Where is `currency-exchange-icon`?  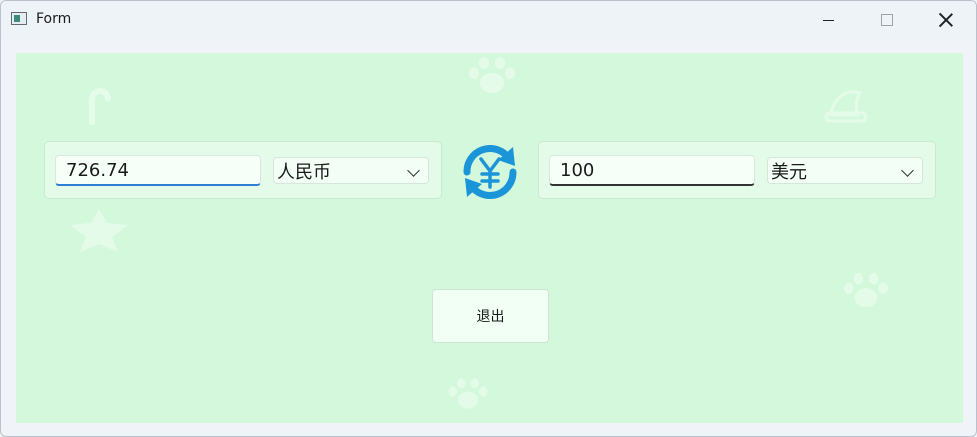 currency-exchange-icon is located at coordinates (490, 172).